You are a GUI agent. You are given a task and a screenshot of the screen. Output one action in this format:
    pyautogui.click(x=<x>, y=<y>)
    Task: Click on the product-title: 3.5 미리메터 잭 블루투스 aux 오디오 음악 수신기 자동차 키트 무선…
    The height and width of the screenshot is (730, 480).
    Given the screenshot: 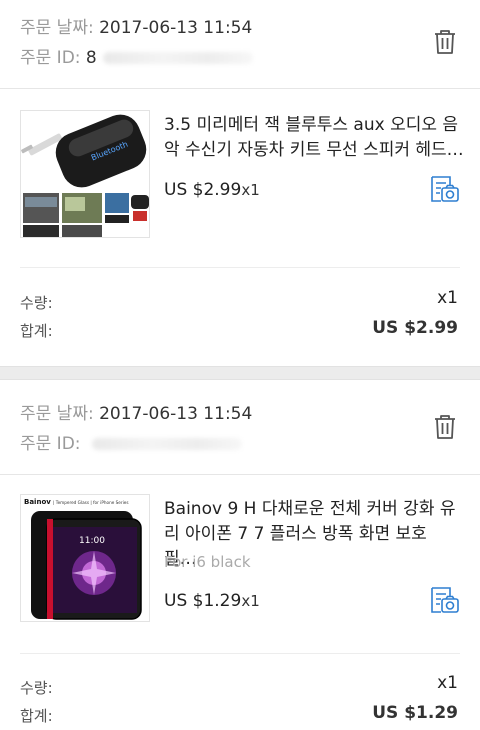 What is the action you would take?
    pyautogui.click(x=314, y=138)
    